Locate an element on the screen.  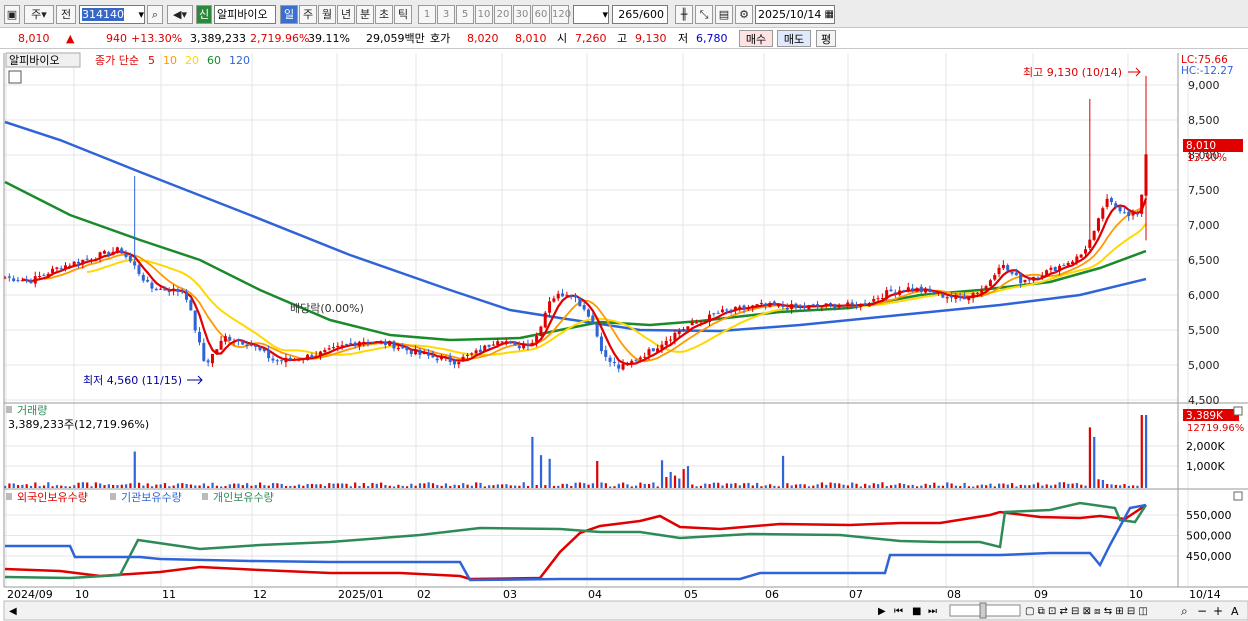
interval-tab: 5 is located at coordinates (465, 14).